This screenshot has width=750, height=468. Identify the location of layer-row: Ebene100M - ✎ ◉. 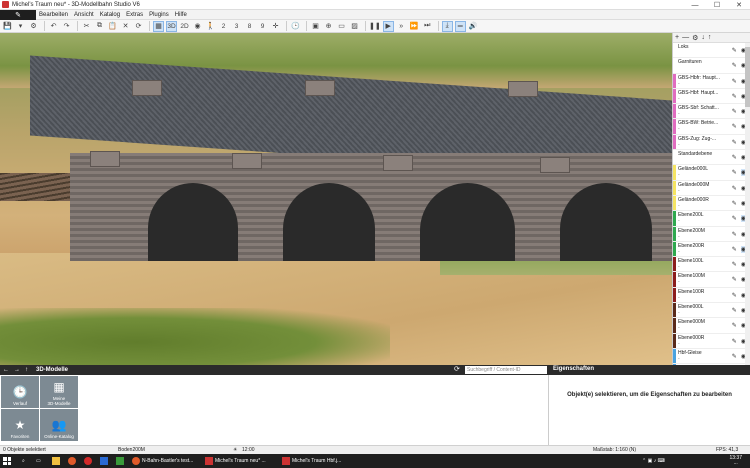
(711, 280).